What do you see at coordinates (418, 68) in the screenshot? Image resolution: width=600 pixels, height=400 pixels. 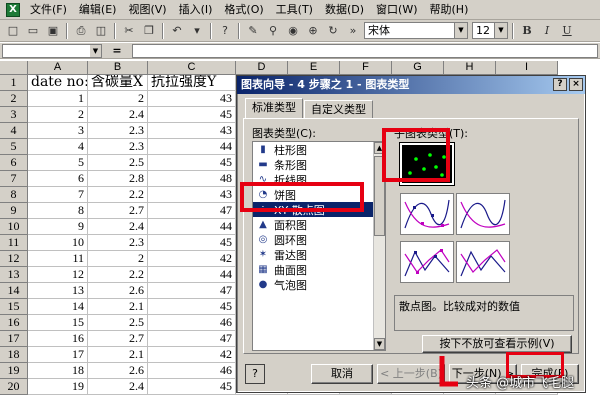 I see `column-header-g: G` at bounding box center [418, 68].